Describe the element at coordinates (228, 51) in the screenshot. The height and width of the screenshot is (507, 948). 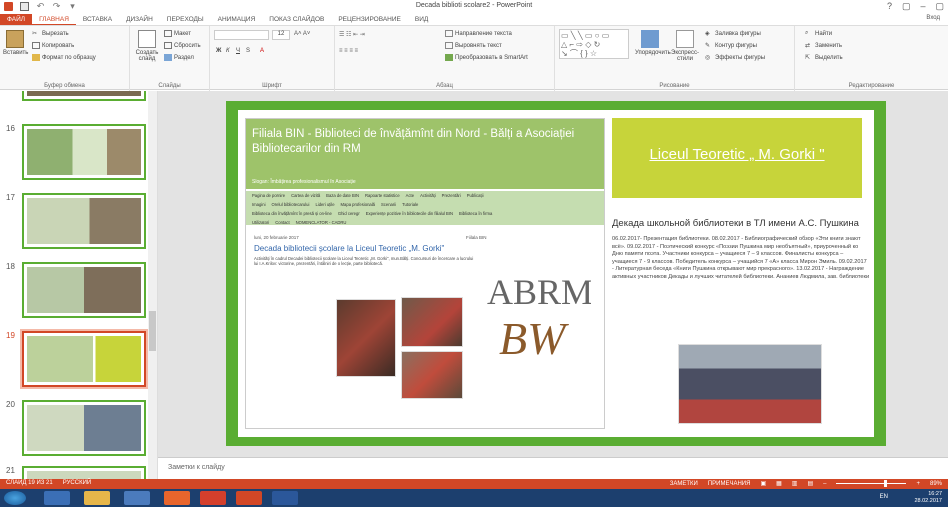
I see `italic-button: К` at that location.